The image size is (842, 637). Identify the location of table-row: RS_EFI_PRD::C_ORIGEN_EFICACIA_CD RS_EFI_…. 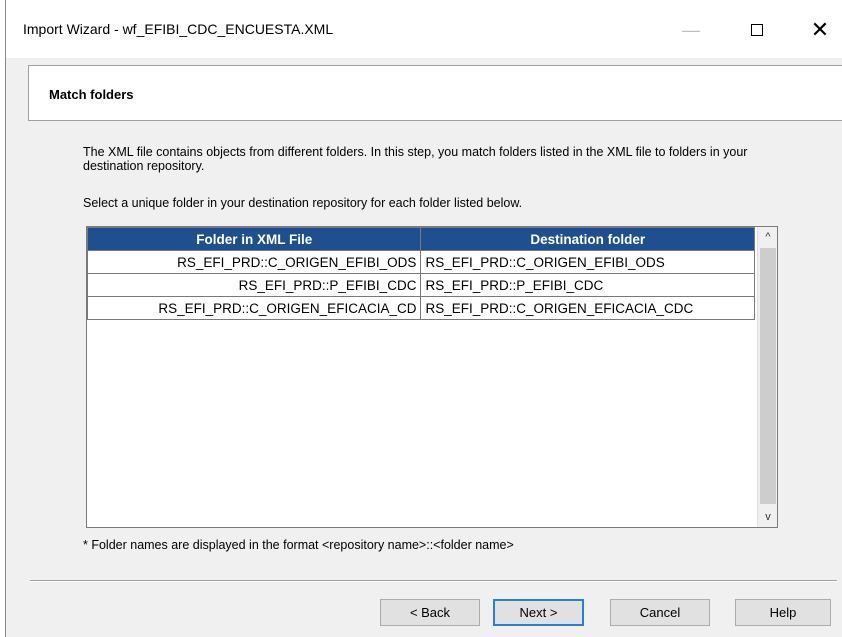
(420, 308).